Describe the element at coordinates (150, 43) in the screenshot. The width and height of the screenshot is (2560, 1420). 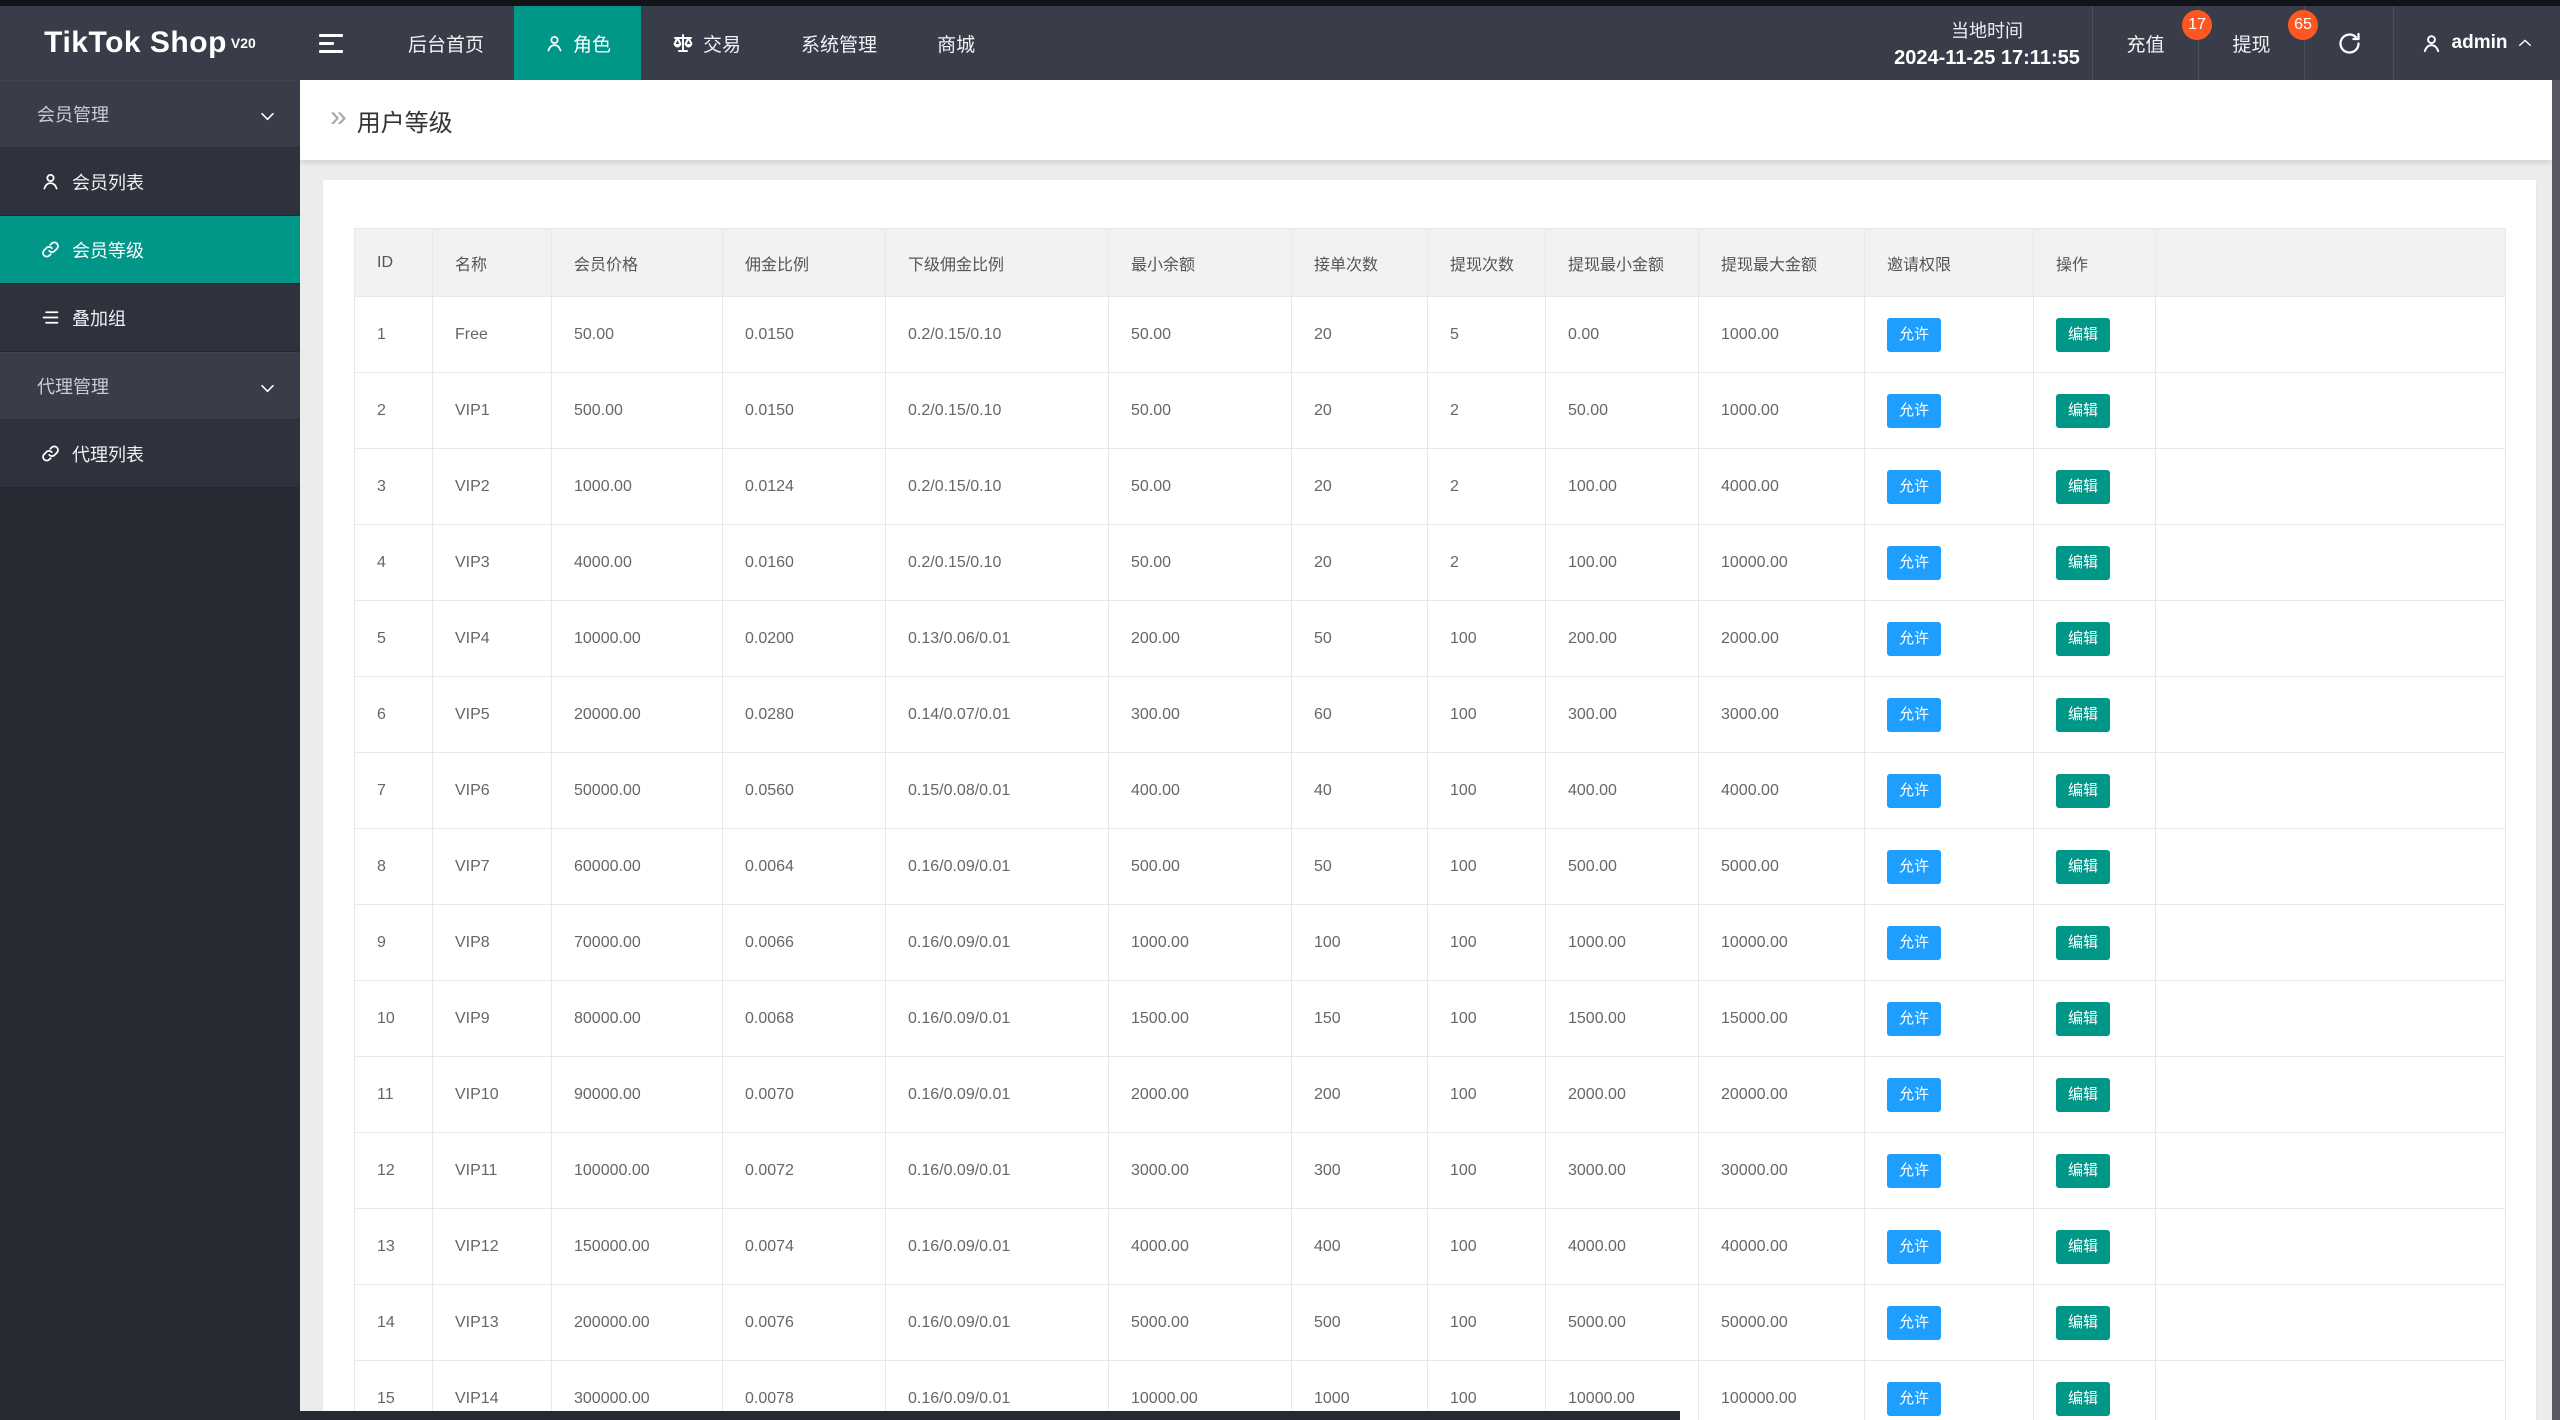
I see `app-logo: TikTok Shop V20` at that location.